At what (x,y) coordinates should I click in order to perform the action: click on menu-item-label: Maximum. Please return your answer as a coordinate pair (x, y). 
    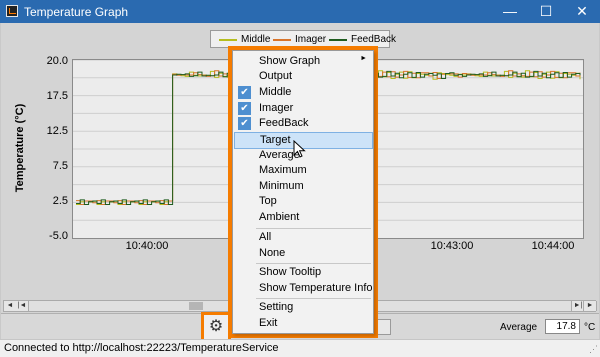
    Looking at the image, I should click on (283, 170).